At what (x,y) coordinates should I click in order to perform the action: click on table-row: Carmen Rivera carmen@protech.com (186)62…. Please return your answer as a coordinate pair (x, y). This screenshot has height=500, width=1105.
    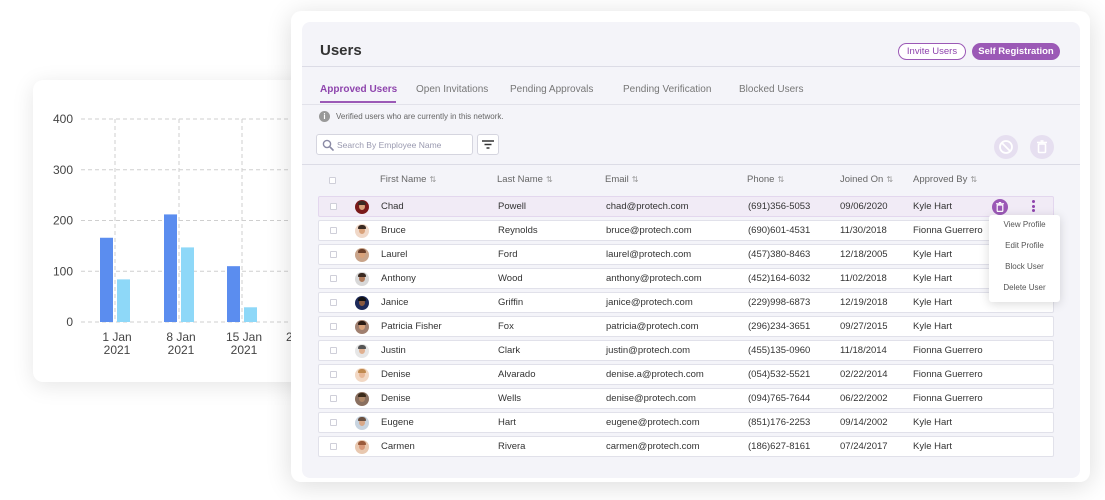
    Looking at the image, I should click on (686, 446).